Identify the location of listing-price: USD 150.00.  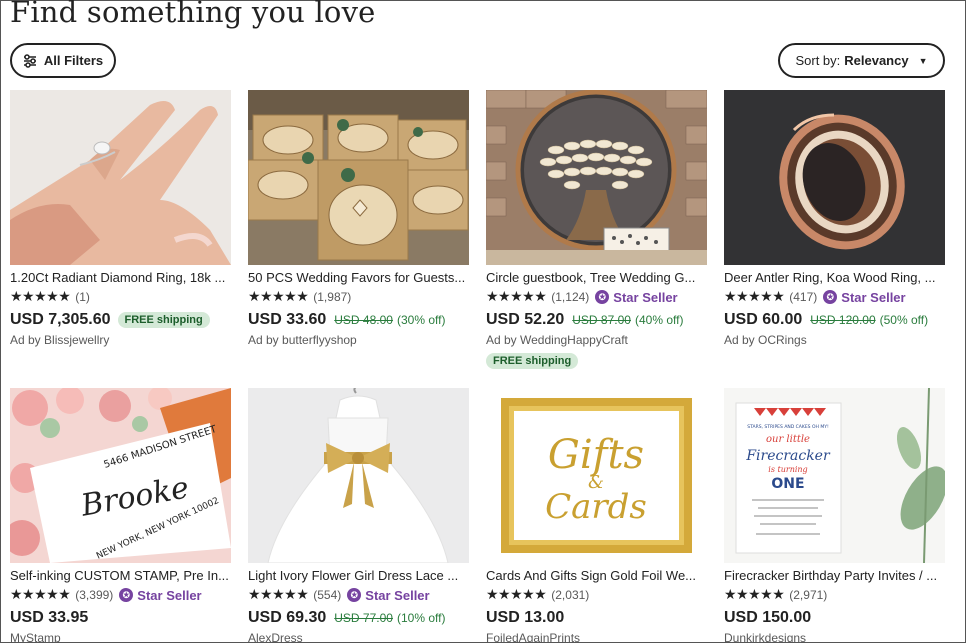
(768, 617).